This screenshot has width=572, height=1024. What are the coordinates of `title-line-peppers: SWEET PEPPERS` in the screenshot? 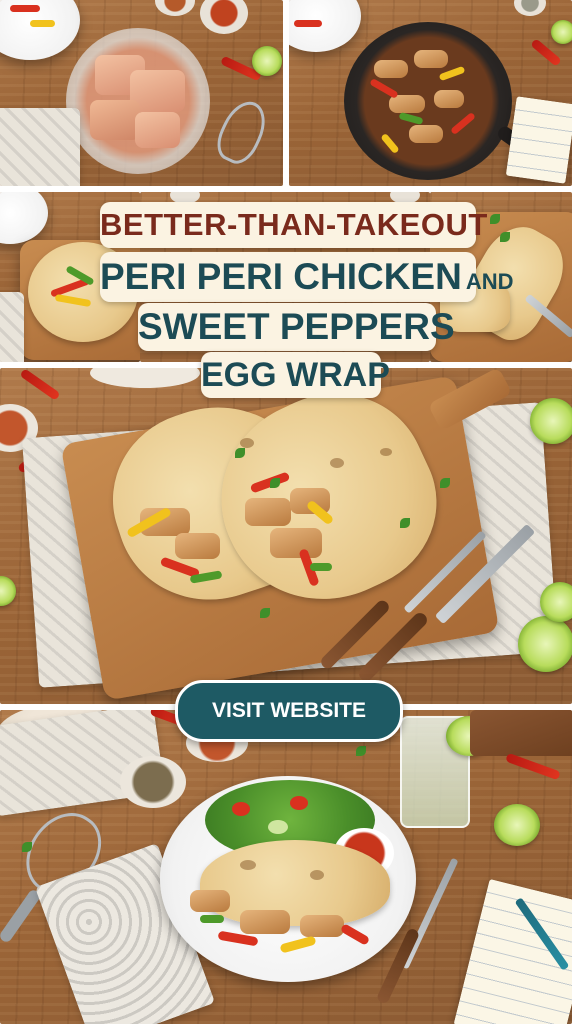 It's located at (296, 327).